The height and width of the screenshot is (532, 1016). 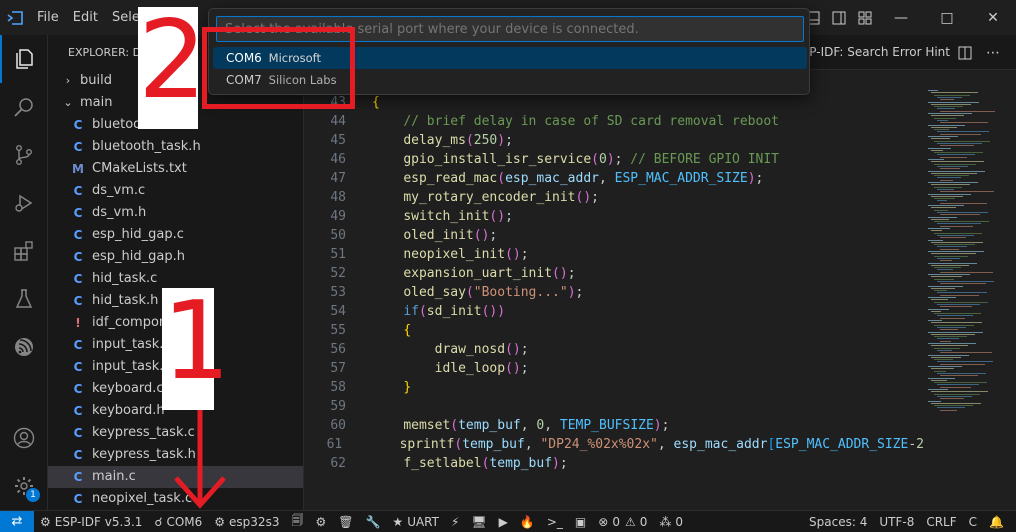 I want to click on flash-lightning-icon: ⚡, so click(x=455, y=521).